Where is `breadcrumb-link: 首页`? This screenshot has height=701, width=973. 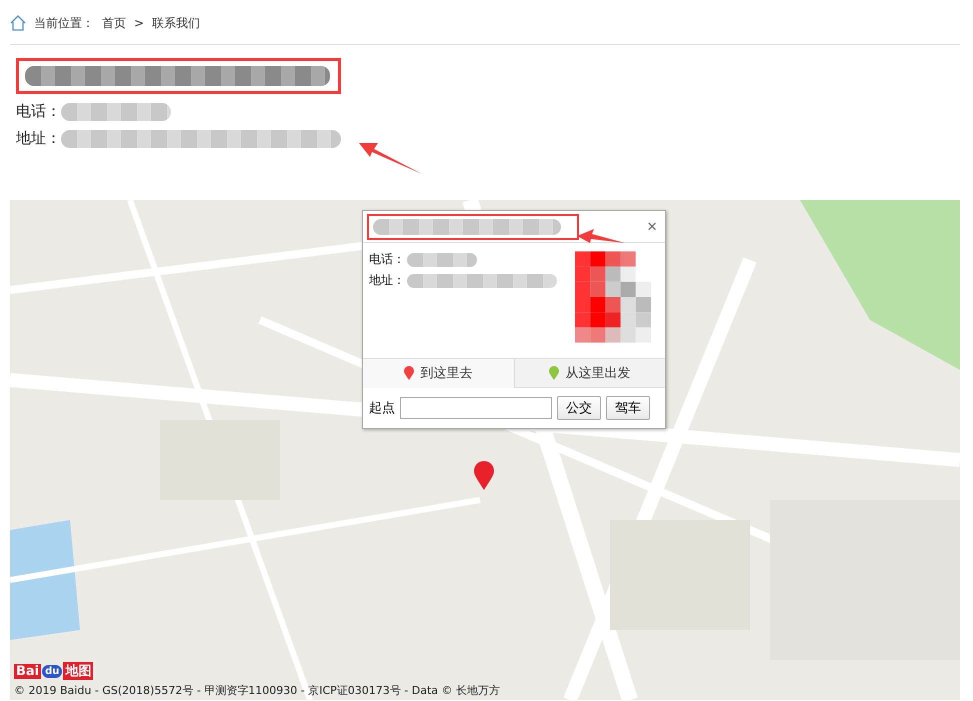
breadcrumb-link: 首页 is located at coordinates (114, 23).